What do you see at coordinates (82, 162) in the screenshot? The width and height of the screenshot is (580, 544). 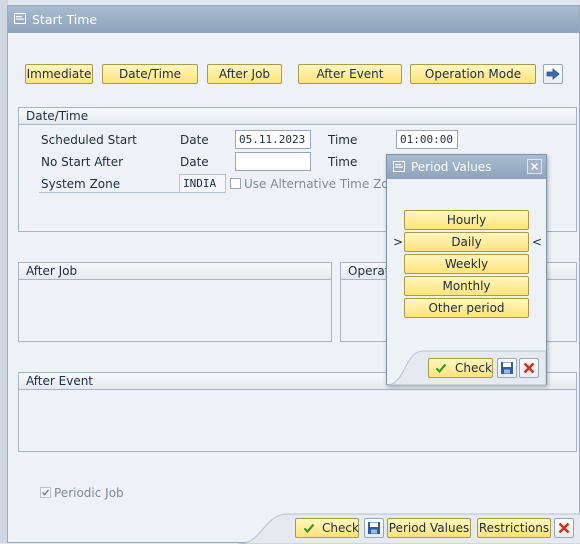 I see `no-start-after-label: No Start After` at bounding box center [82, 162].